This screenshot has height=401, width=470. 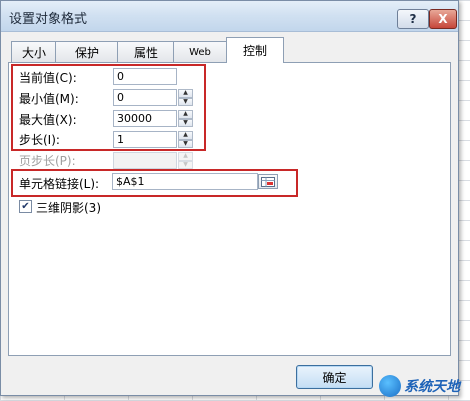 What do you see at coordinates (185, 164) in the screenshot?
I see `spin-down-icon: ▼` at bounding box center [185, 164].